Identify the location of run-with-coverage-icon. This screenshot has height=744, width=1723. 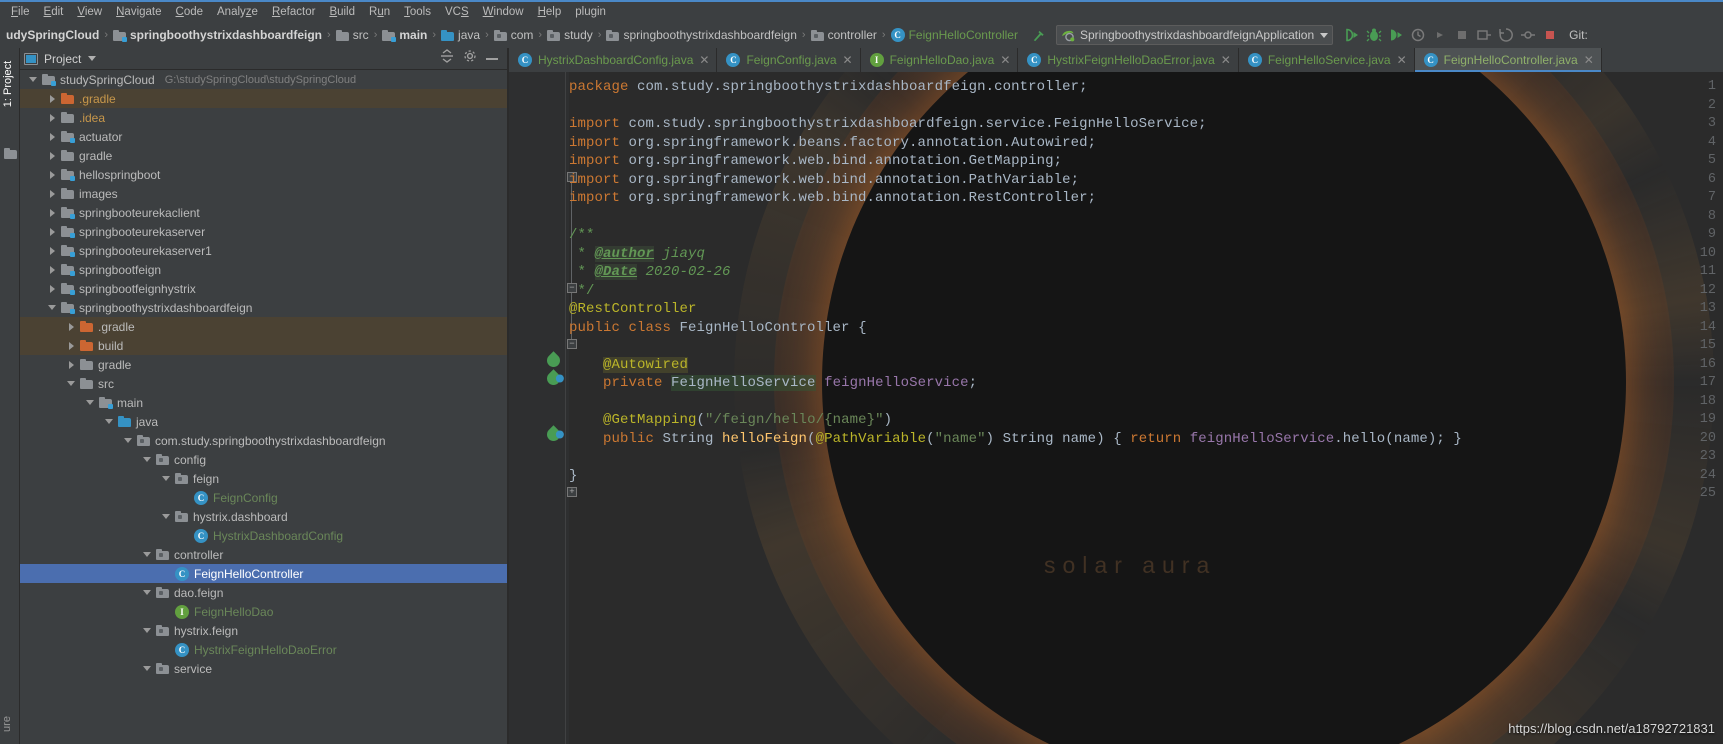
(1396, 35).